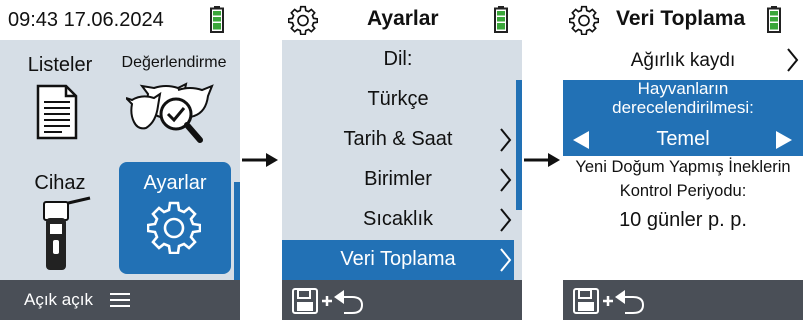  I want to click on tile-evaluation: Değerlendirme, so click(174, 100).